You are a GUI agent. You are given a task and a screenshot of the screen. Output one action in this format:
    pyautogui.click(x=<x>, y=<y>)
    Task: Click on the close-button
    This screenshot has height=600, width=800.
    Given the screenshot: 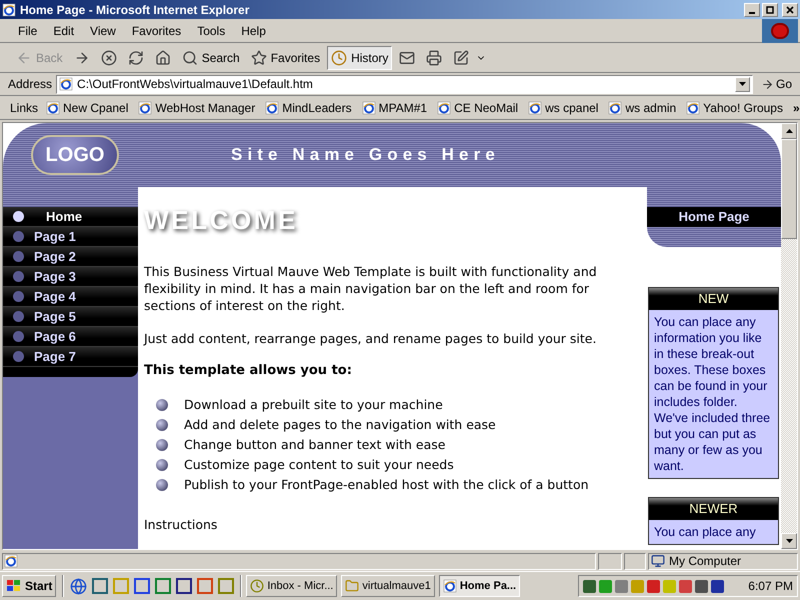 What is the action you would take?
    pyautogui.click(x=790, y=9)
    